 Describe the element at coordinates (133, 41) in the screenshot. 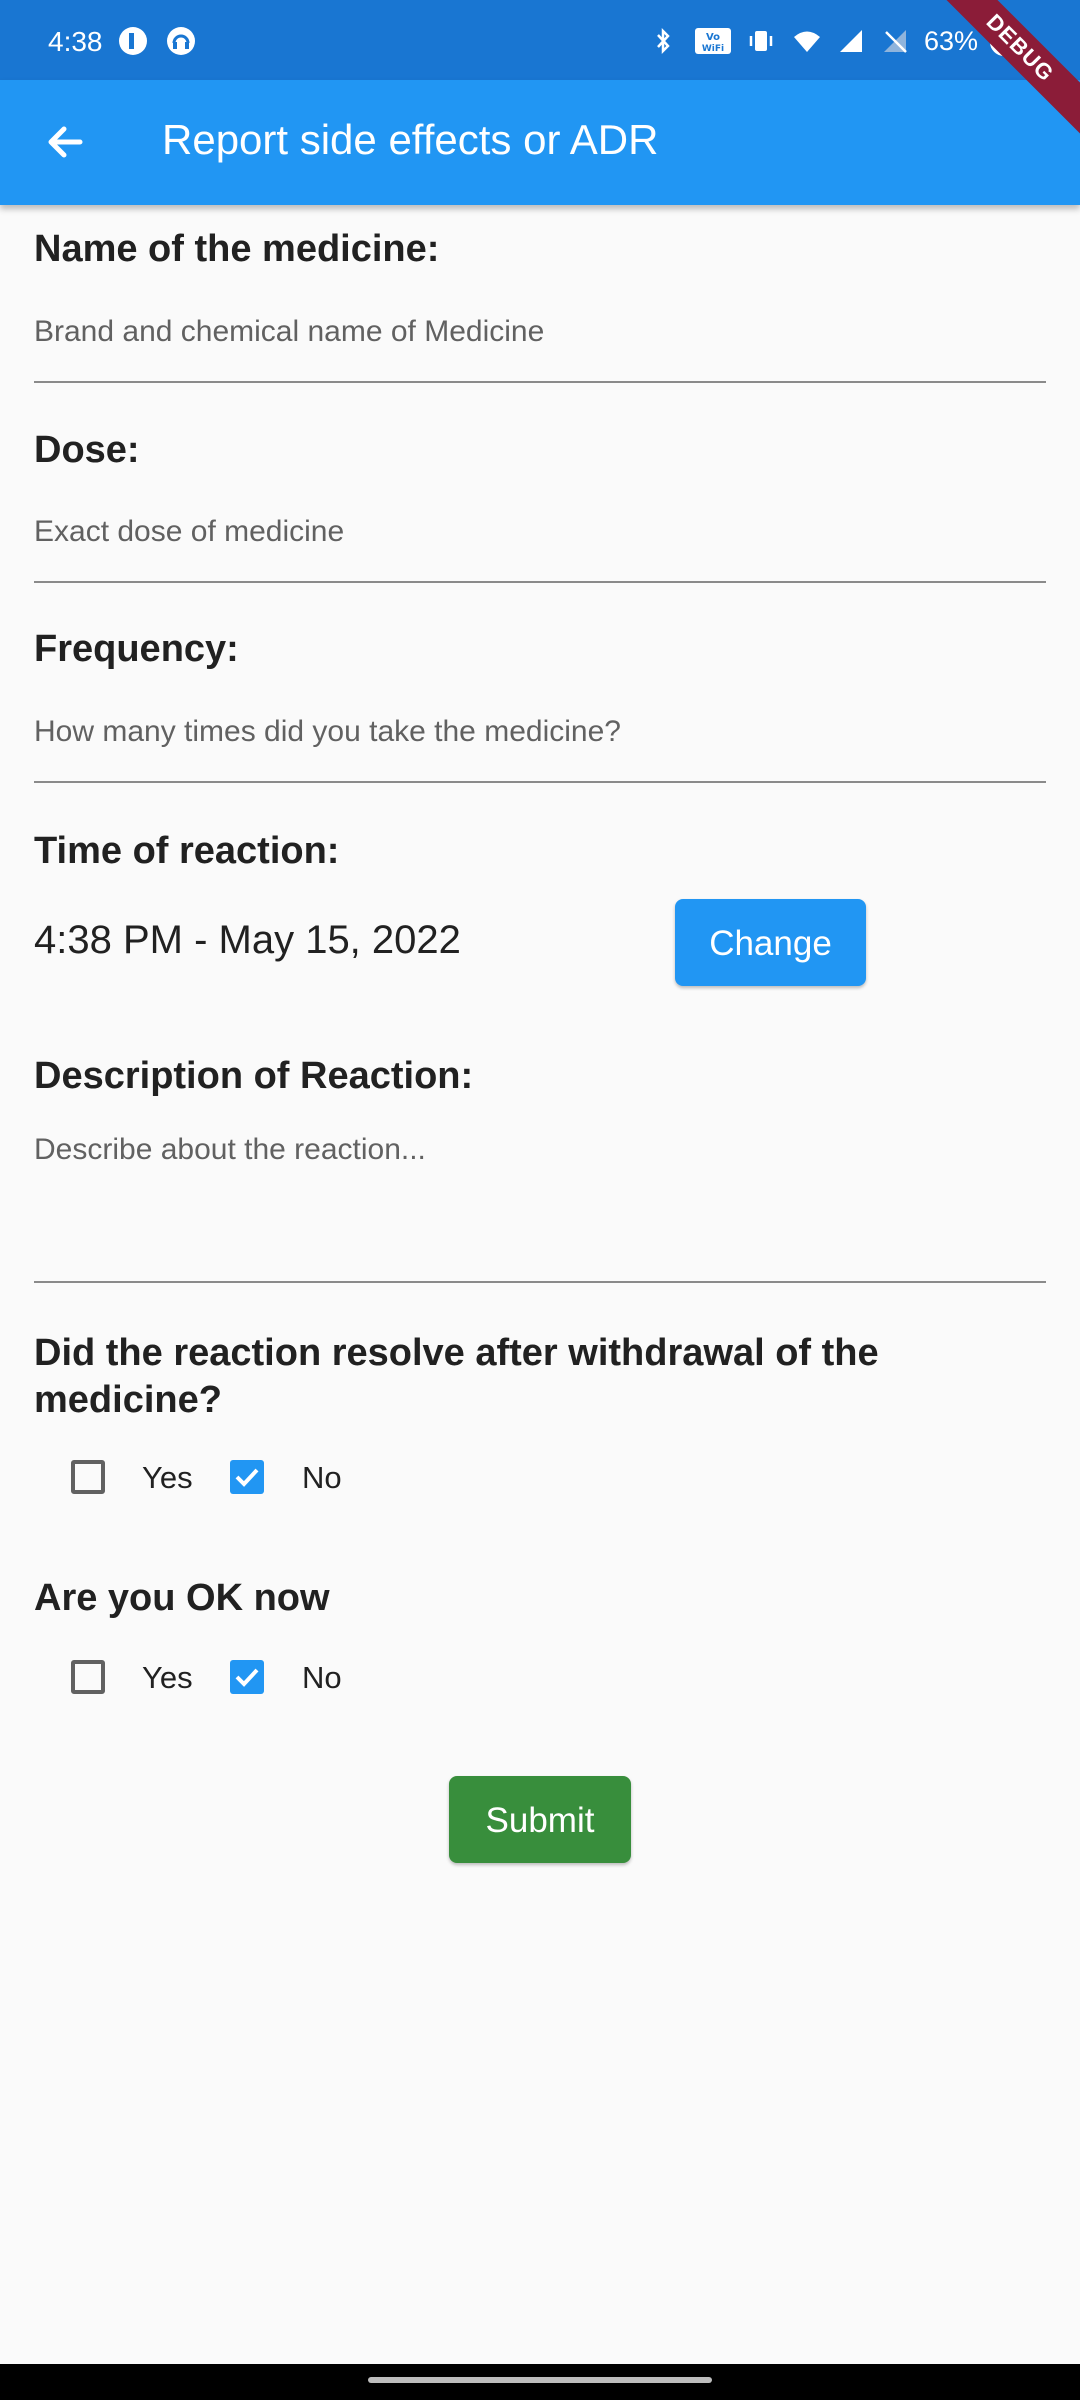

I see `notification-app-icon` at that location.